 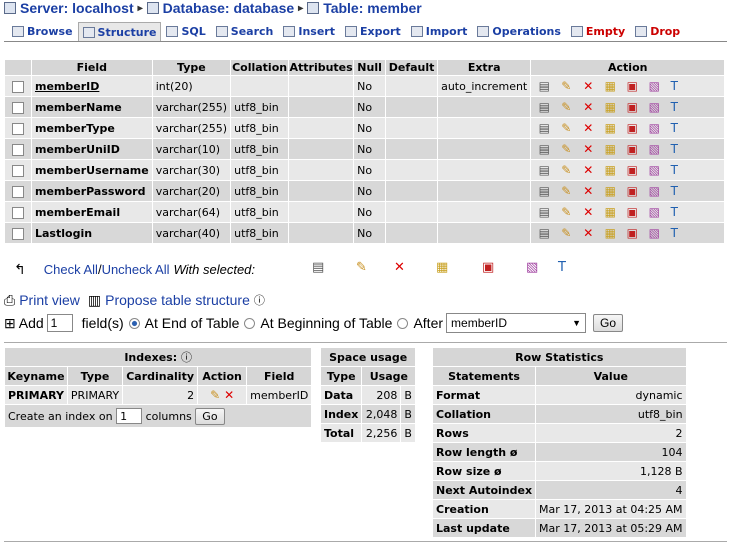 What do you see at coordinates (119, 31) in the screenshot?
I see `tab-structure: Structure` at bounding box center [119, 31].